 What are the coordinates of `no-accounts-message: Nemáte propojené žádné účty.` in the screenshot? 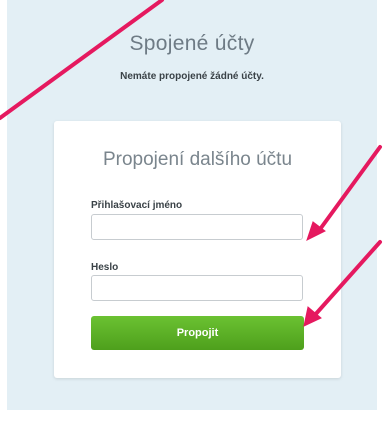 It's located at (192, 76).